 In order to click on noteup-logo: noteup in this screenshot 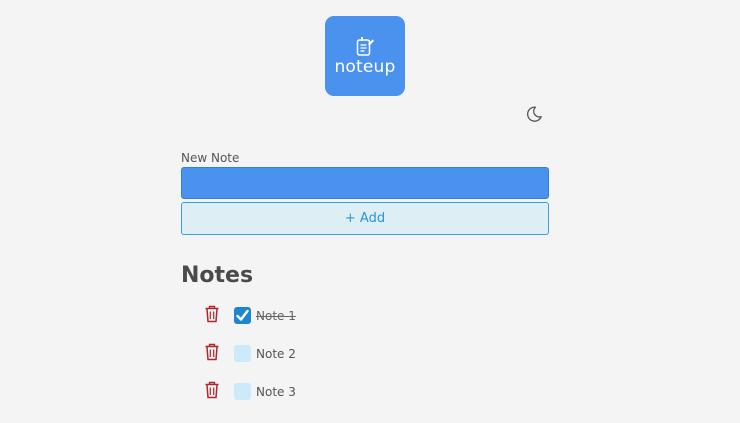, I will do `click(365, 56)`.